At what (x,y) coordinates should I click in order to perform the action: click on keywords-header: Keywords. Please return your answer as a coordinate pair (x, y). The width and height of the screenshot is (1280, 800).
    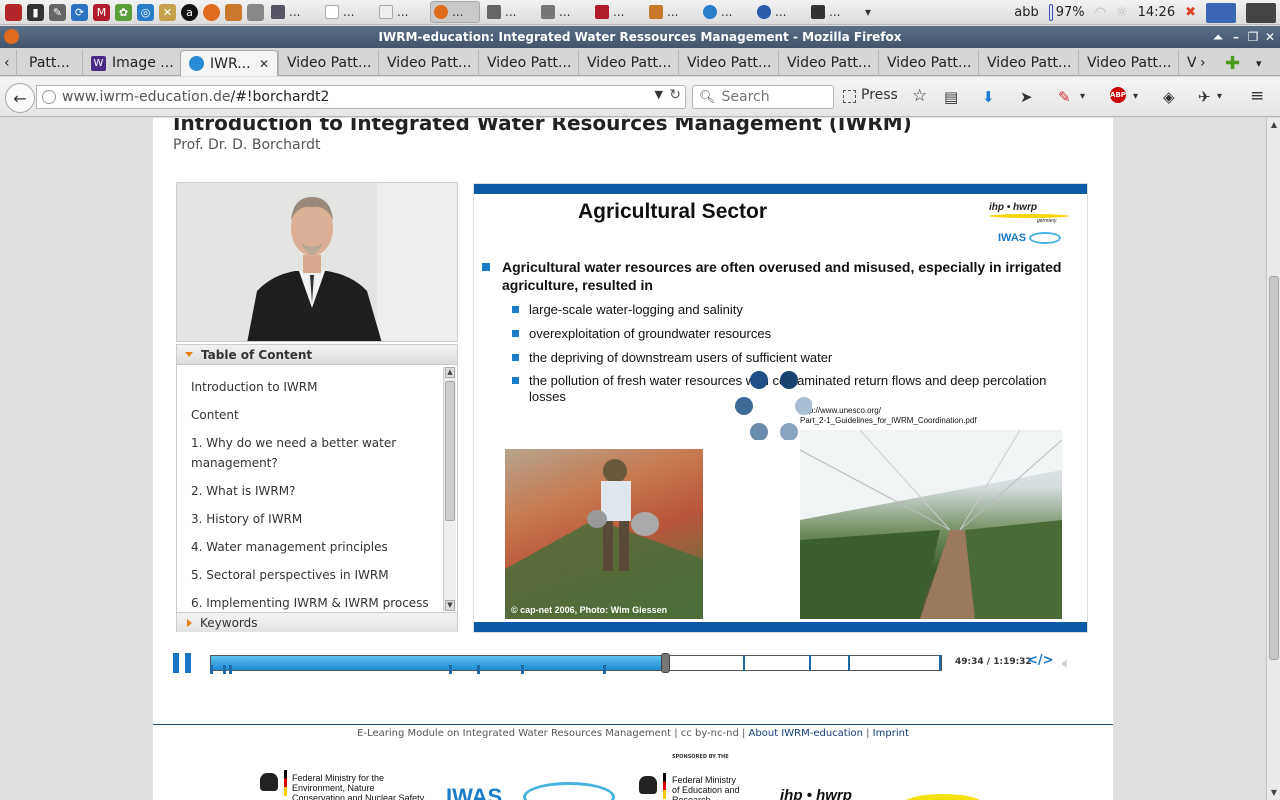
    Looking at the image, I should click on (317, 622).